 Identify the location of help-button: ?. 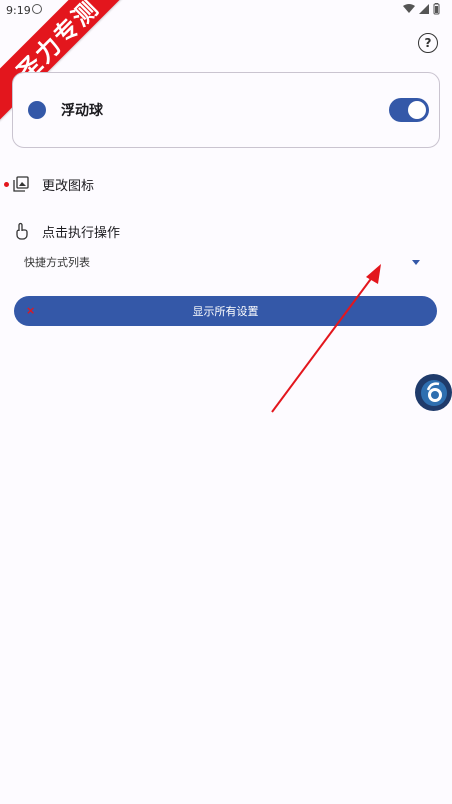
(428, 43).